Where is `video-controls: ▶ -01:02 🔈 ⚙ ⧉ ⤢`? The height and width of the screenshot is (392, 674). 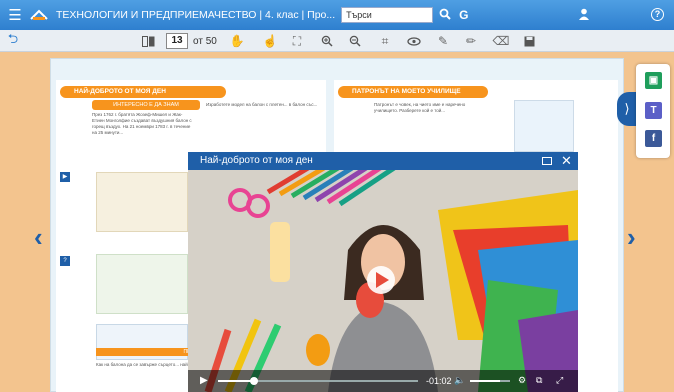 video-controls: ▶ -01:02 🔈 ⚙ ⧉ ⤢ is located at coordinates (383, 381).